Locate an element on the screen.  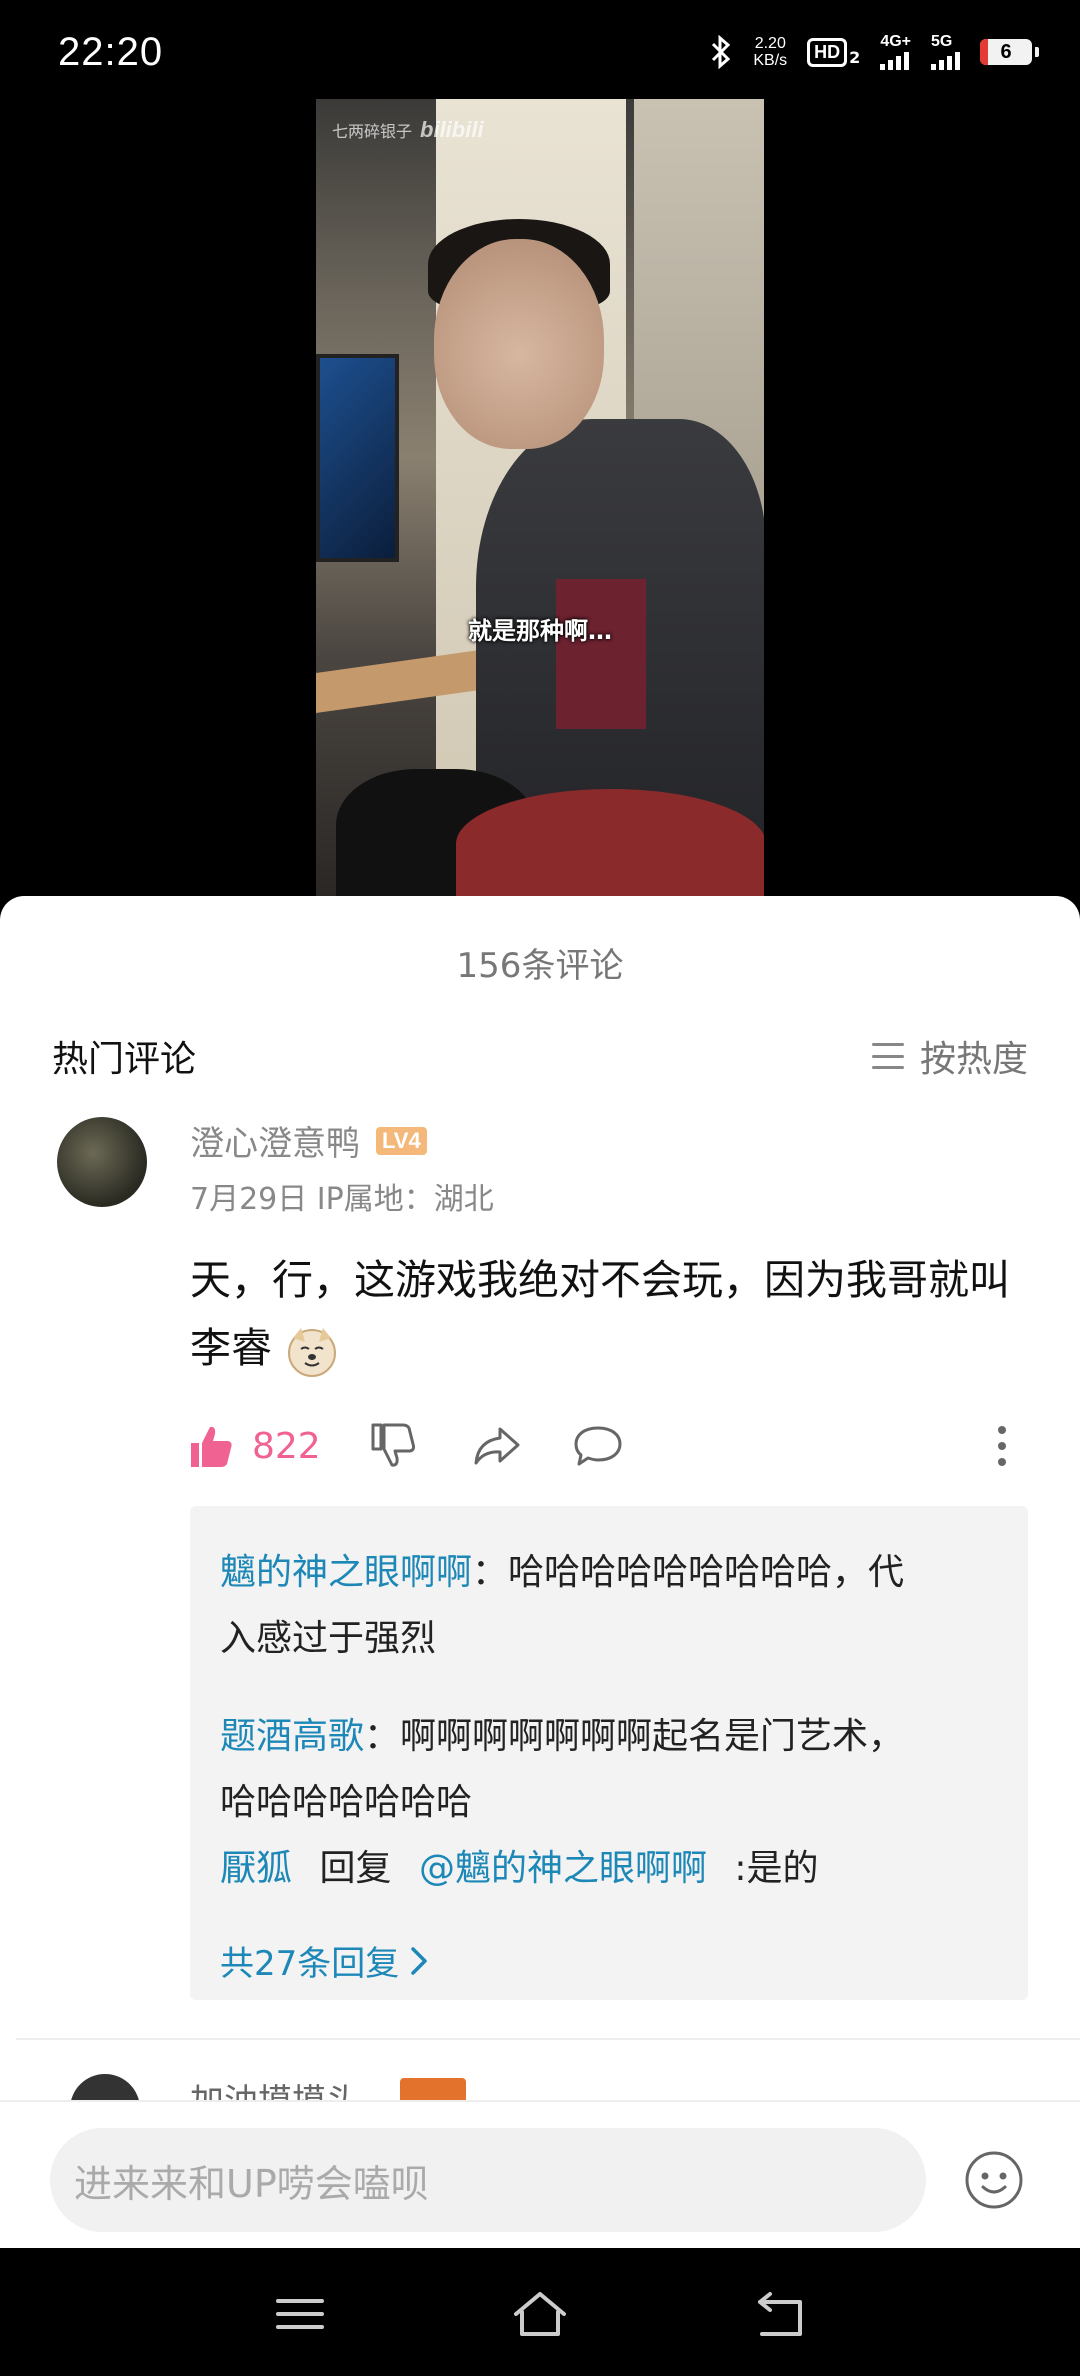
comment-input-bar: 进来来和UP唠会嗑呗 is located at coordinates (540, 2174).